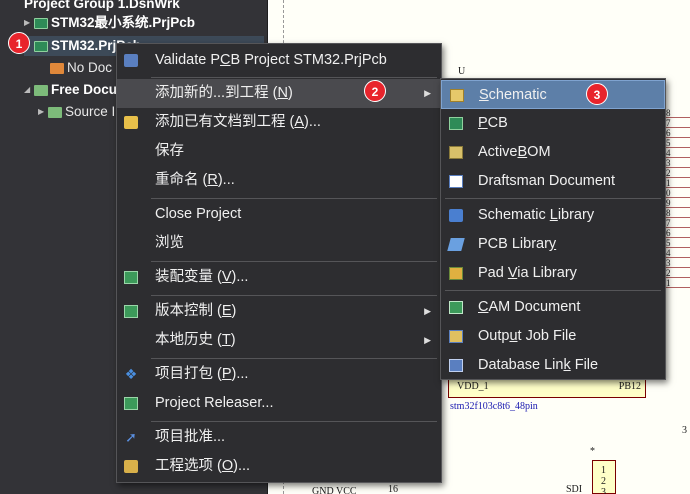  What do you see at coordinates (131, 60) in the screenshot?
I see `validate-icon` at bounding box center [131, 60].